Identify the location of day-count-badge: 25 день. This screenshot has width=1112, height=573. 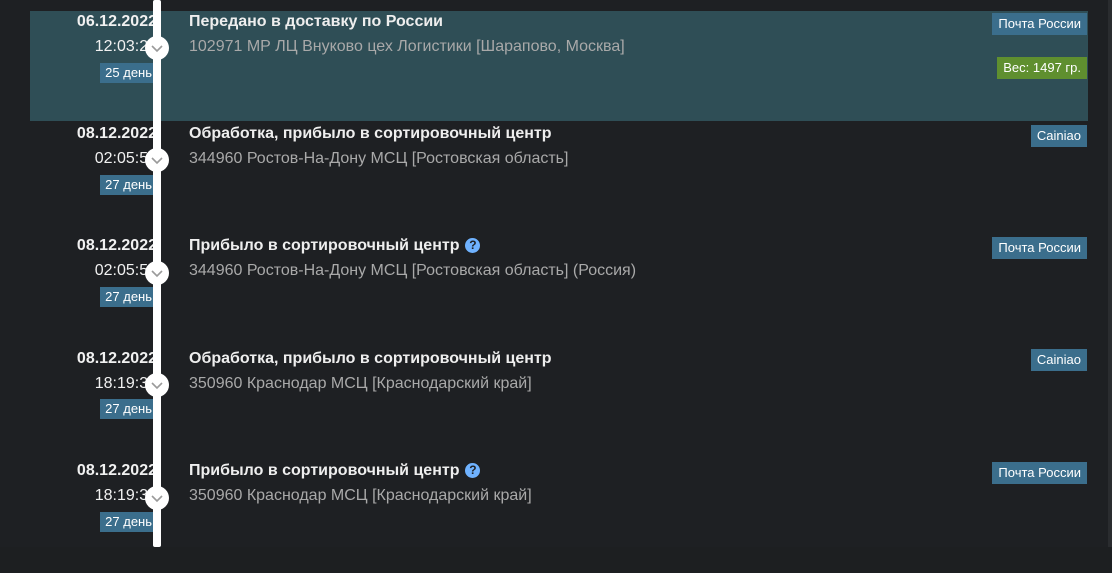
(128, 73).